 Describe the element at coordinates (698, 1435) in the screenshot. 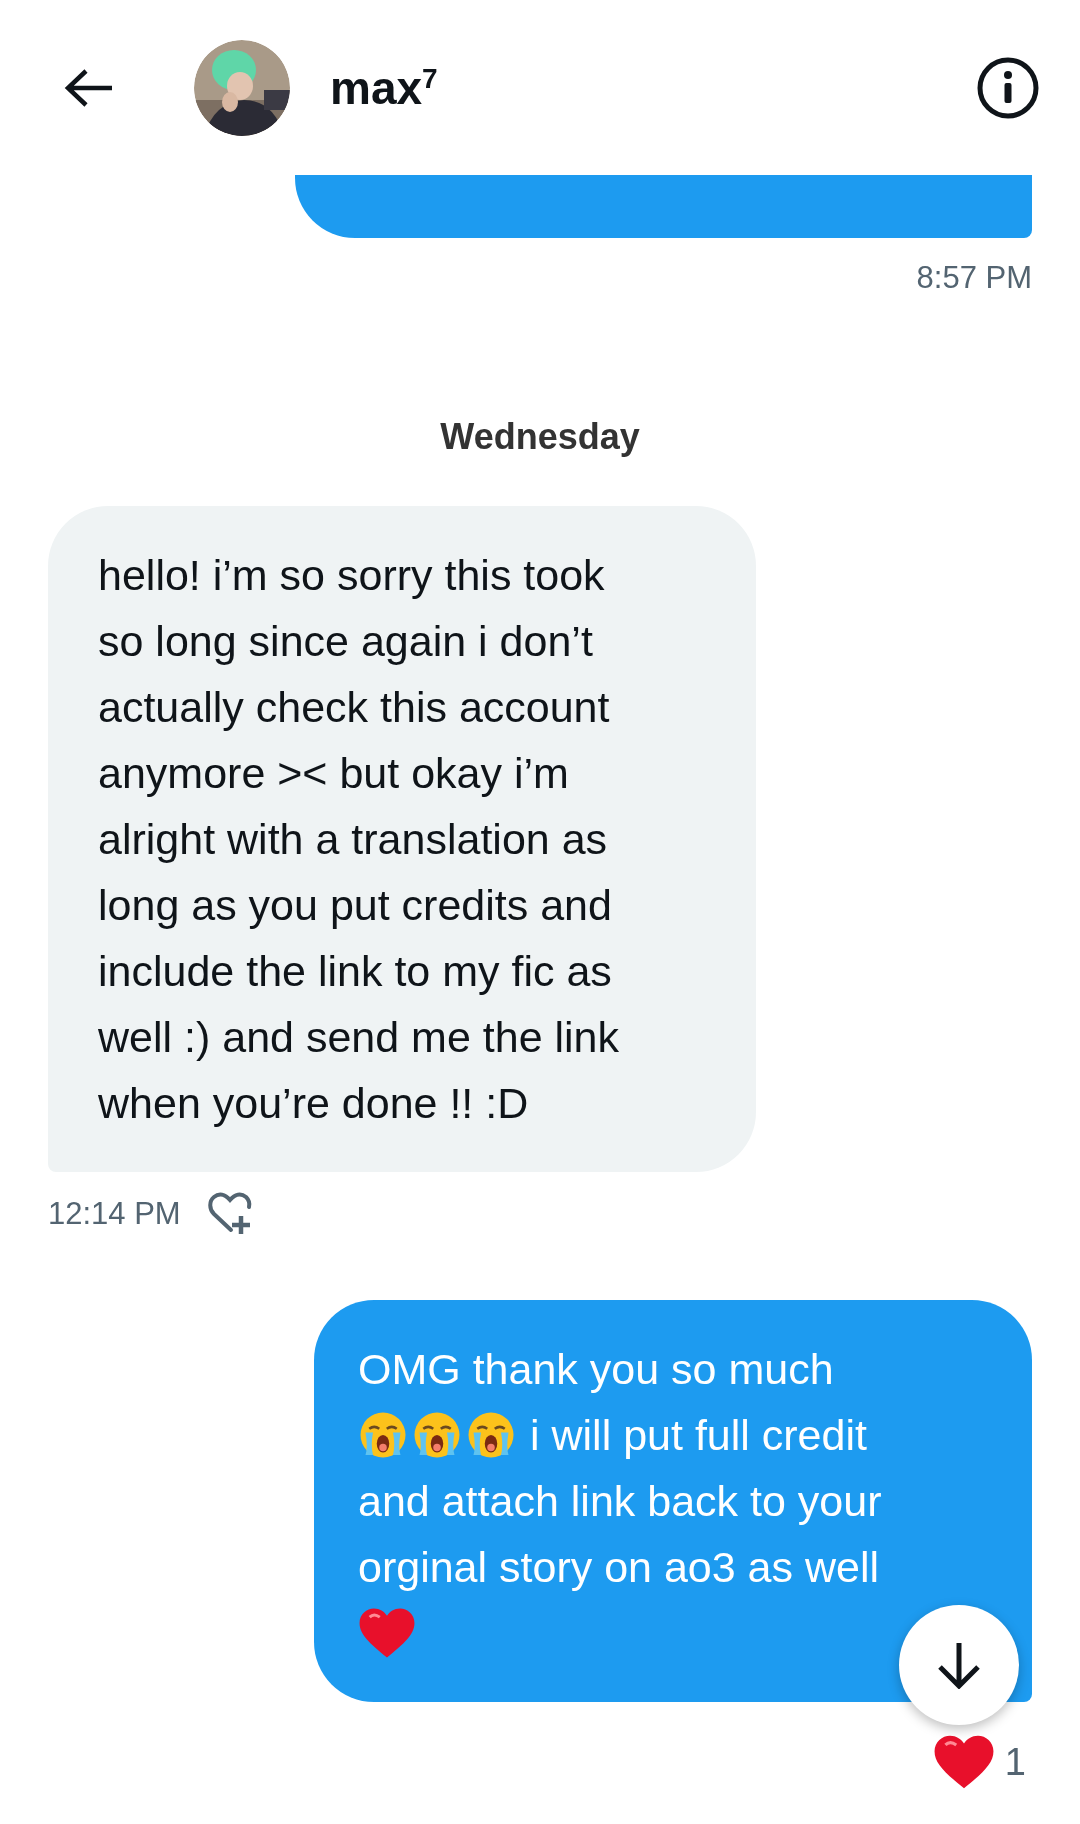

I see `message-text: i will put full credit` at that location.